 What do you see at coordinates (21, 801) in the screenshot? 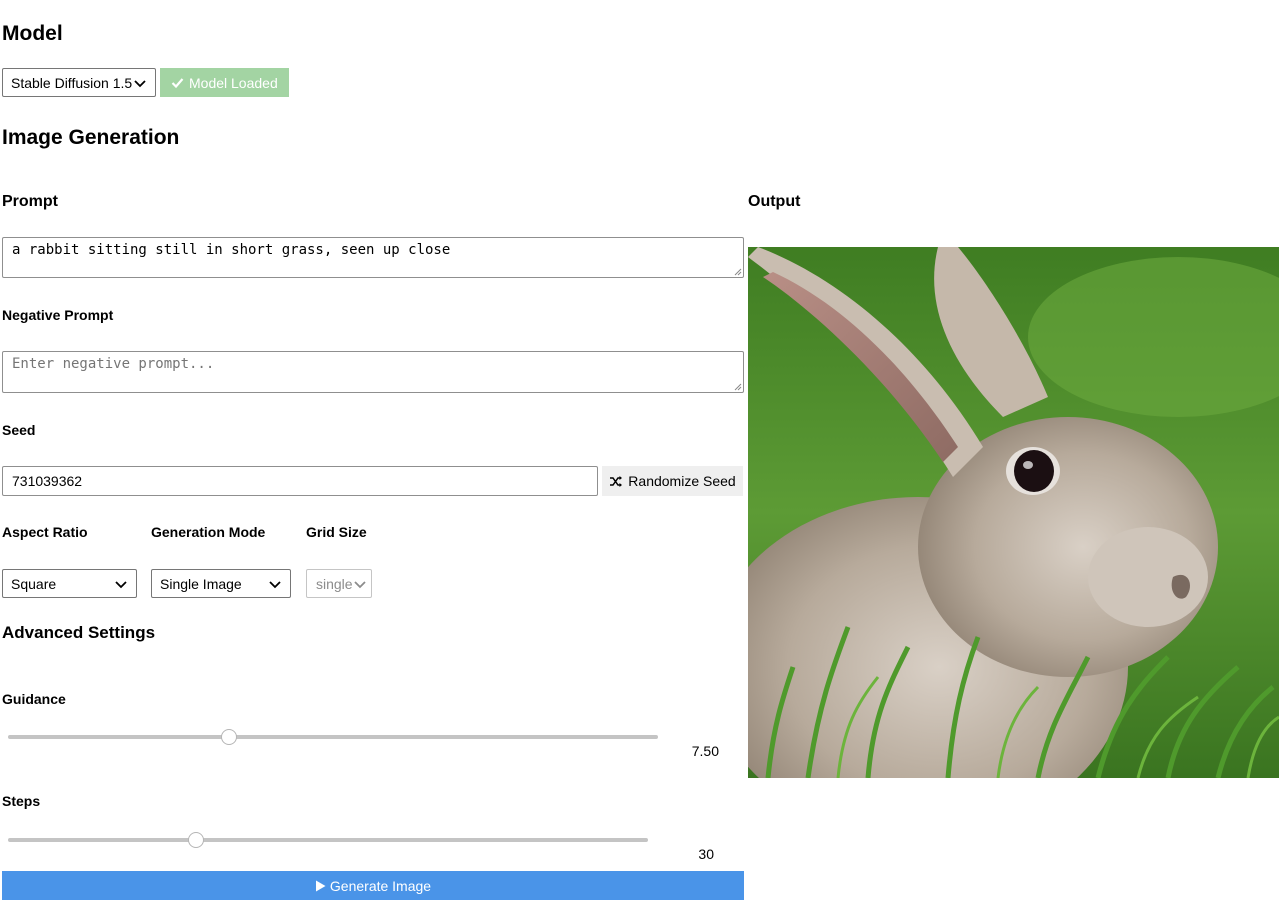
I see `steps-label: Steps` at bounding box center [21, 801].